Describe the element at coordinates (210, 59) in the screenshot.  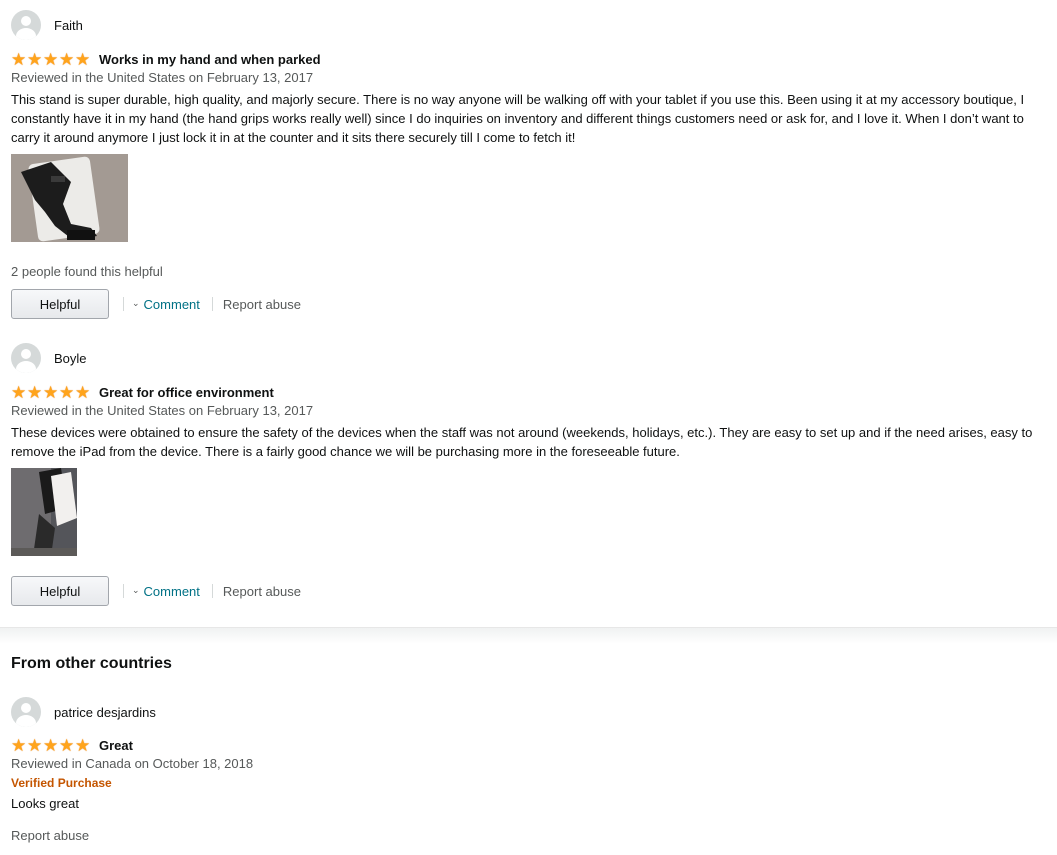
I see `review-title: Works in my hand and when parked` at that location.